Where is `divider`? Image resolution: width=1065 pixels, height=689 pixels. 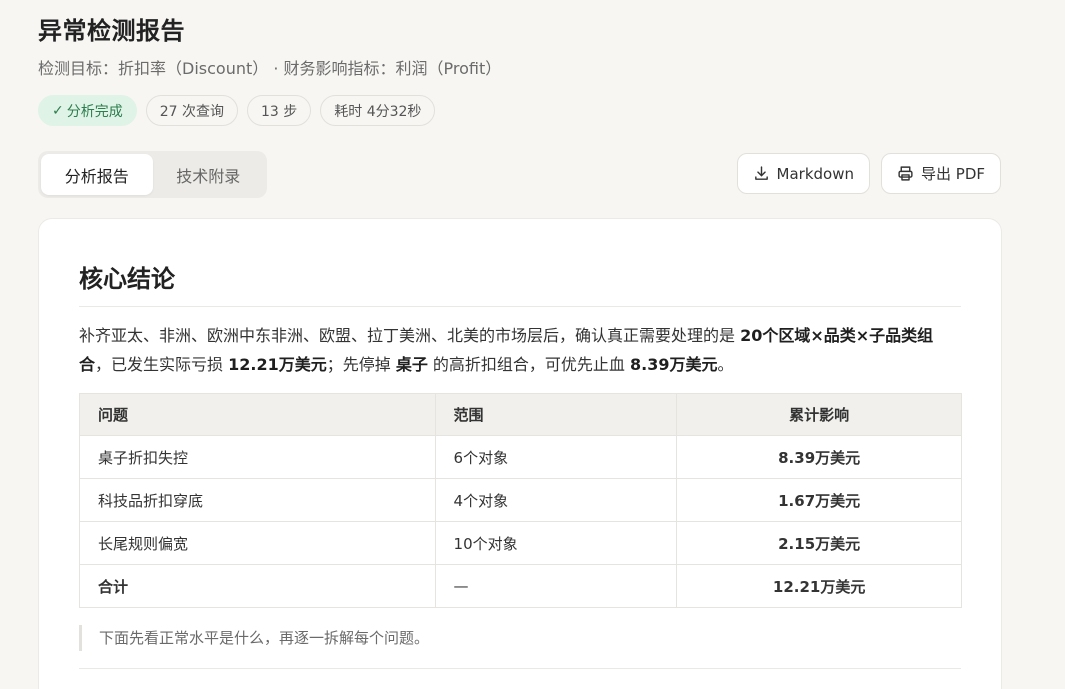
divider is located at coordinates (520, 668).